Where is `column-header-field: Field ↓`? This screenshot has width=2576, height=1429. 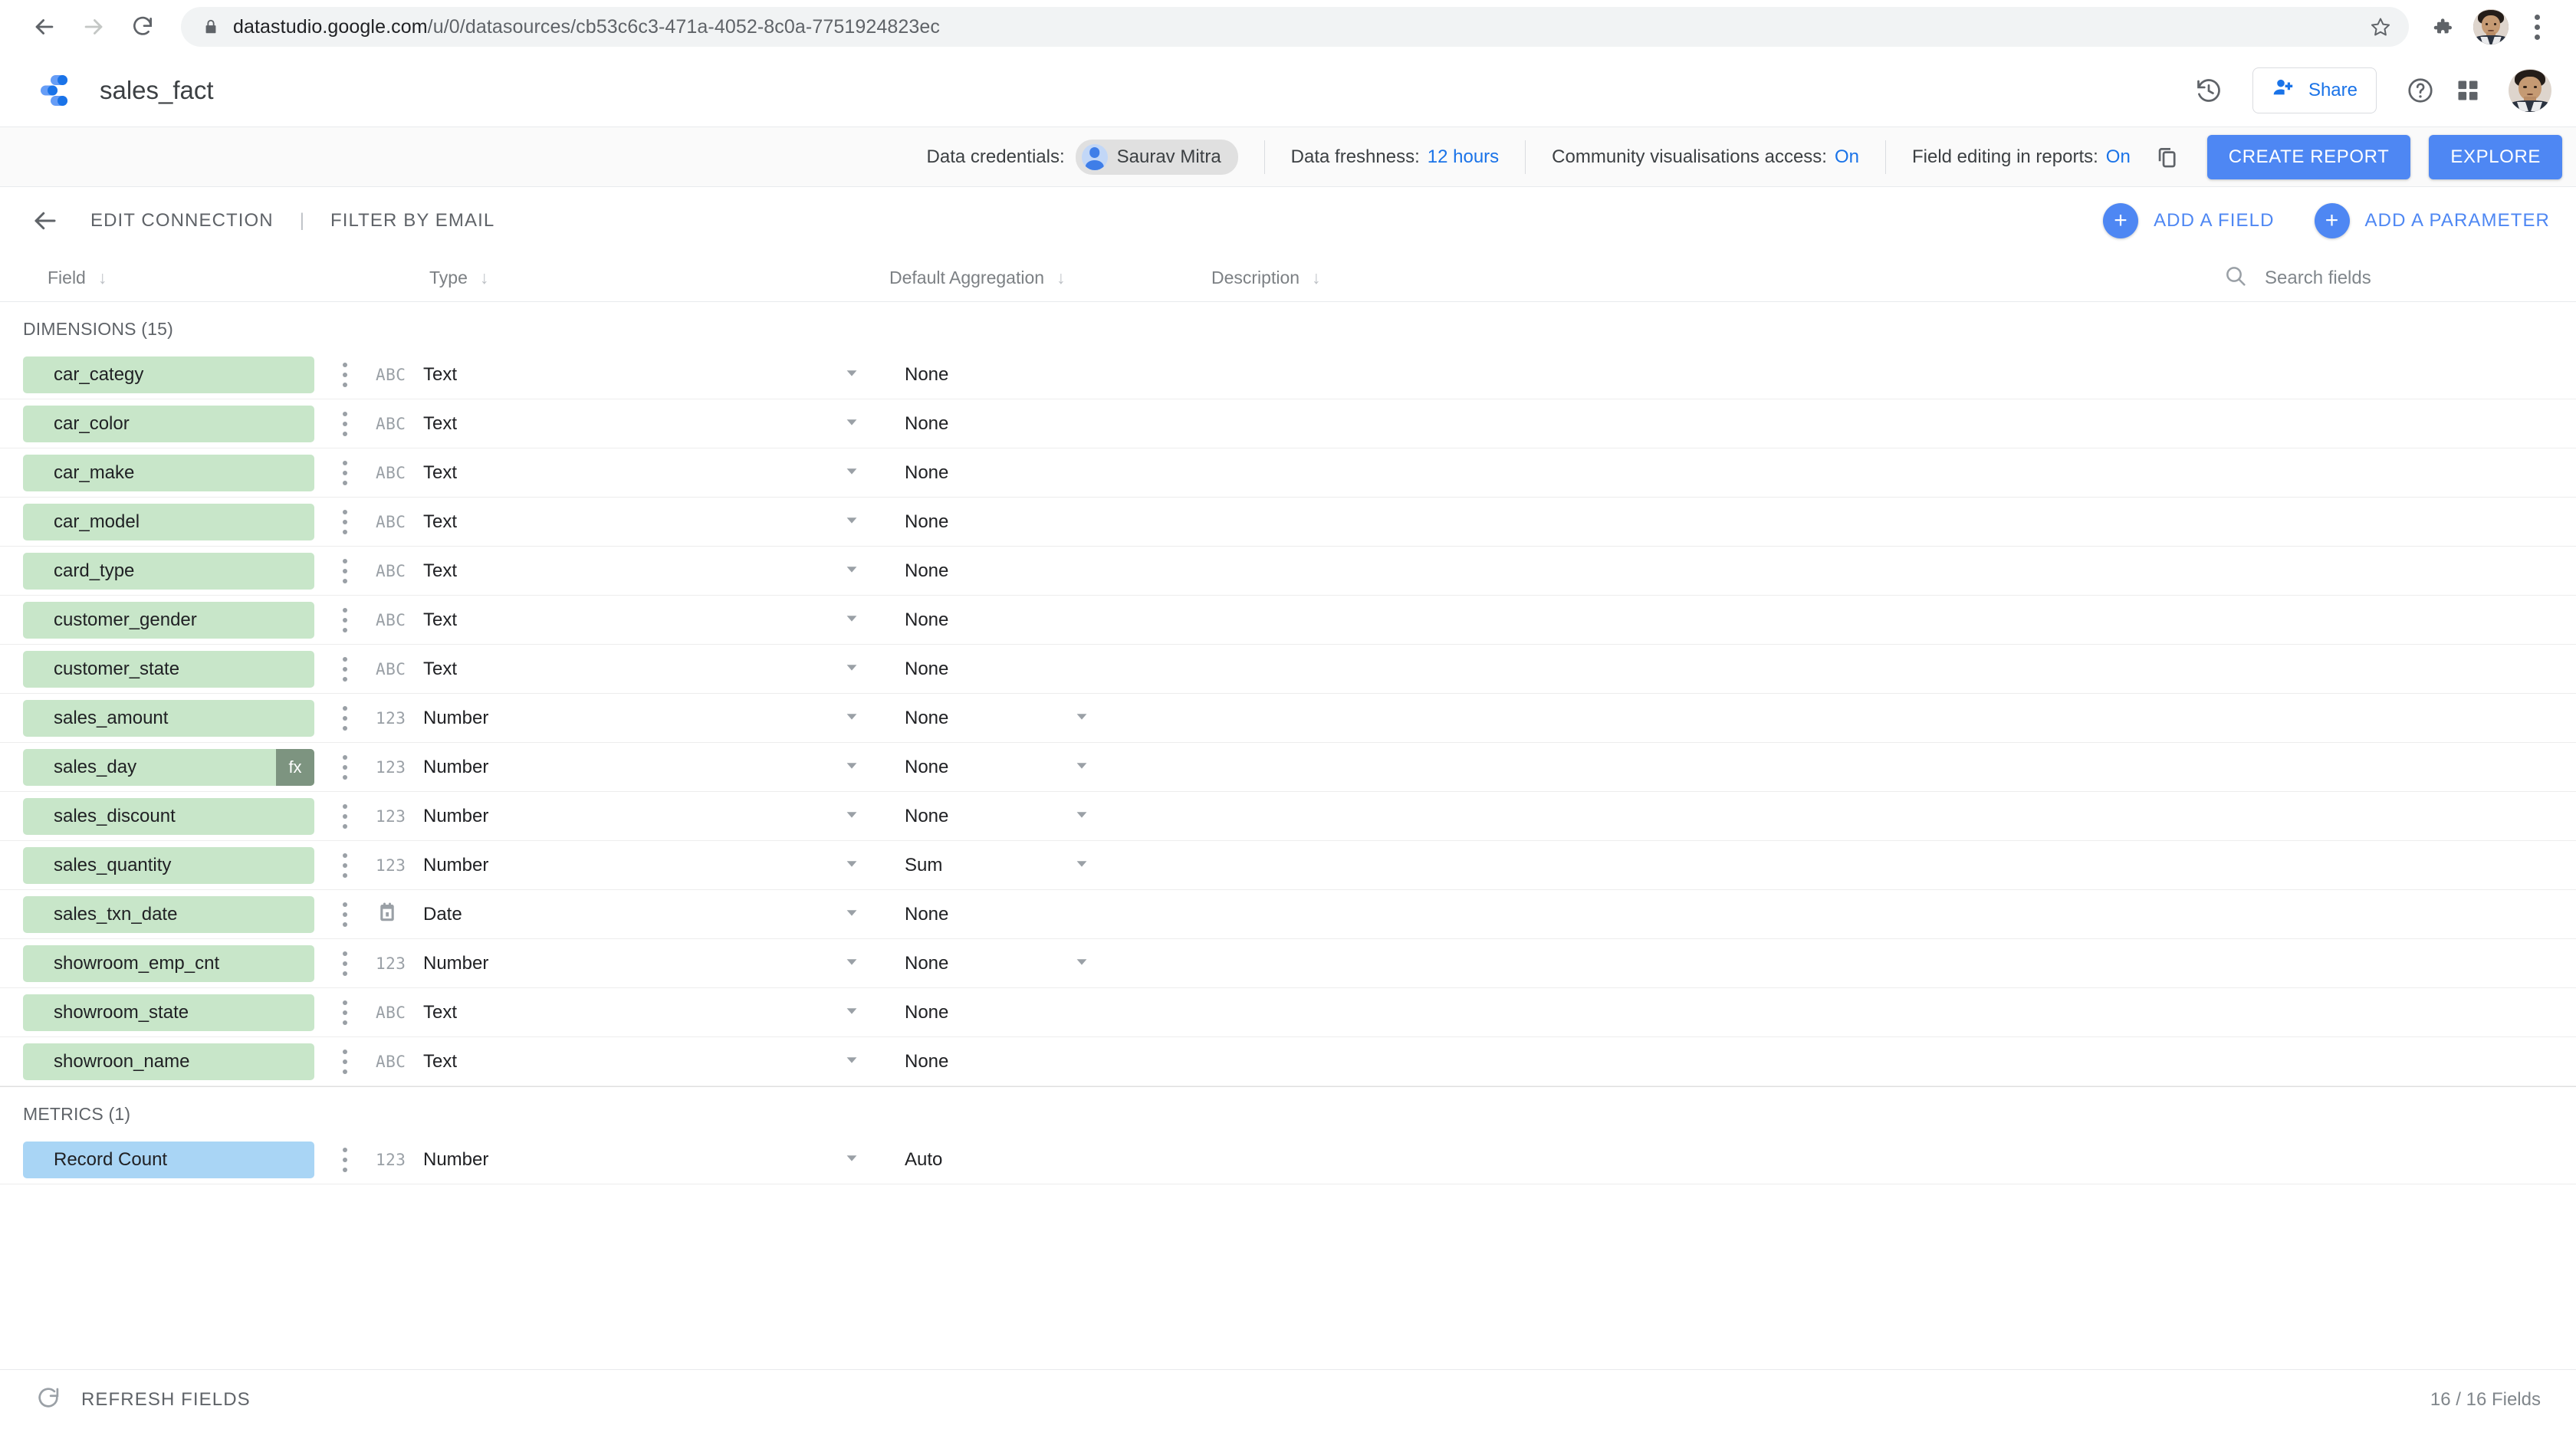 column-header-field: Field ↓ is located at coordinates (184, 278).